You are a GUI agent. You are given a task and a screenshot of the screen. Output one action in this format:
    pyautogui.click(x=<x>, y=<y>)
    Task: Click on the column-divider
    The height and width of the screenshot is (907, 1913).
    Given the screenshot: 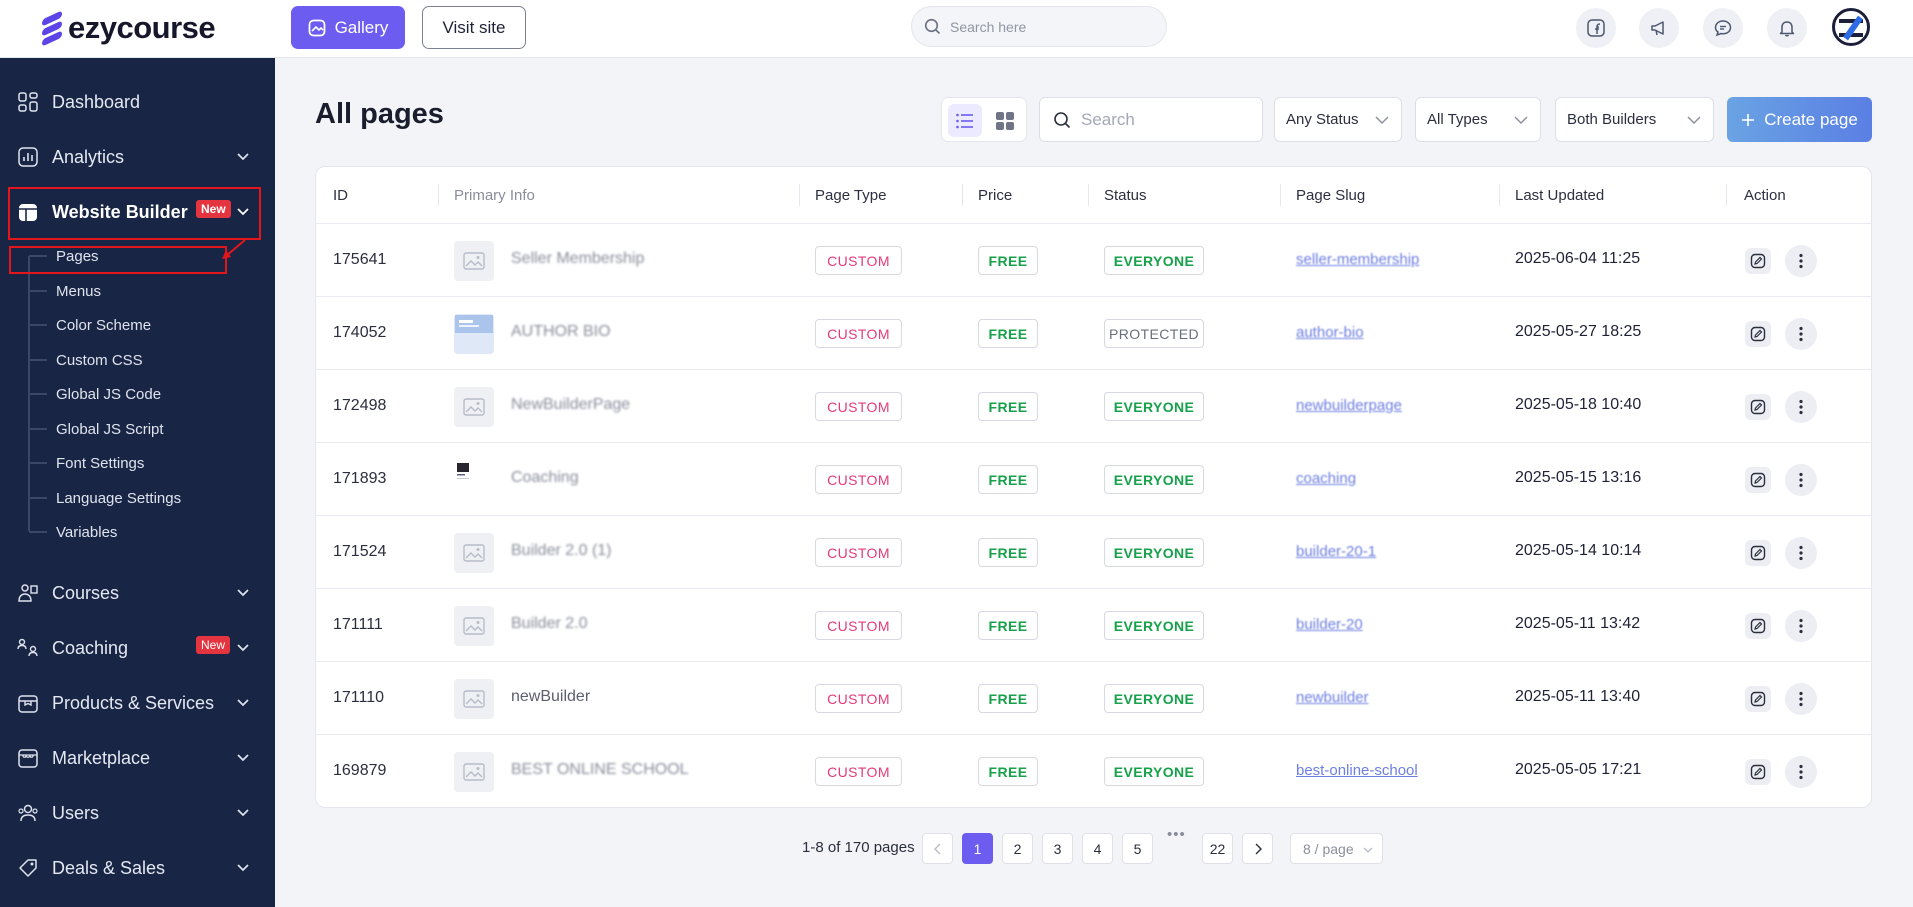 What is the action you would take?
    pyautogui.click(x=1280, y=195)
    